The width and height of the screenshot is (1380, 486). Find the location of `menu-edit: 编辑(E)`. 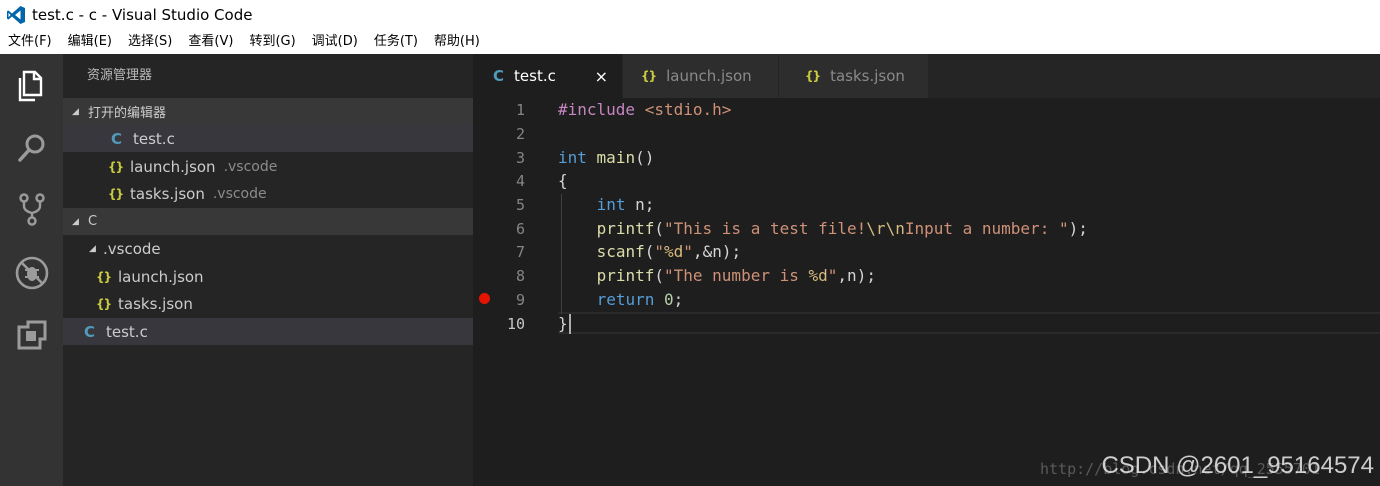

menu-edit: 编辑(E) is located at coordinates (90, 42).